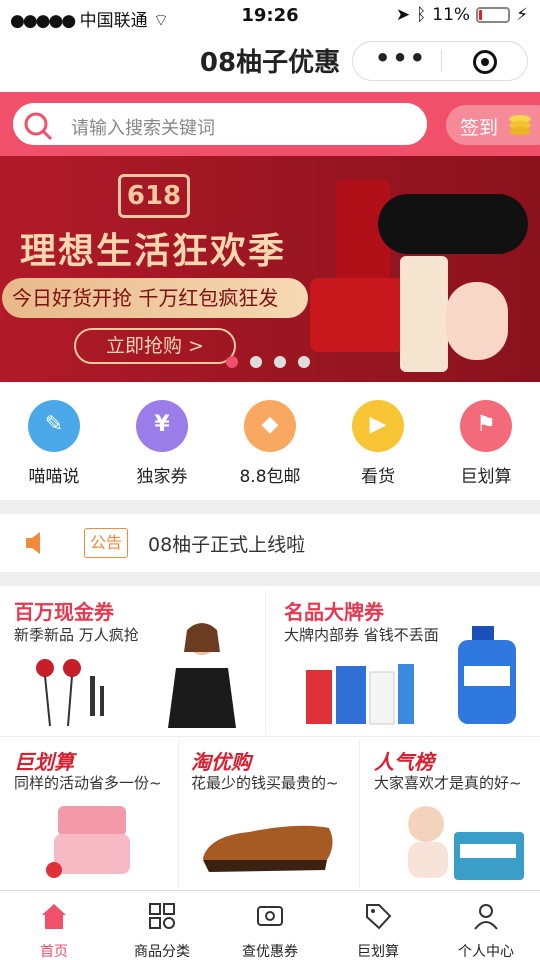  I want to click on search-bar: 请输入搜索关键词 签到, so click(270, 124).